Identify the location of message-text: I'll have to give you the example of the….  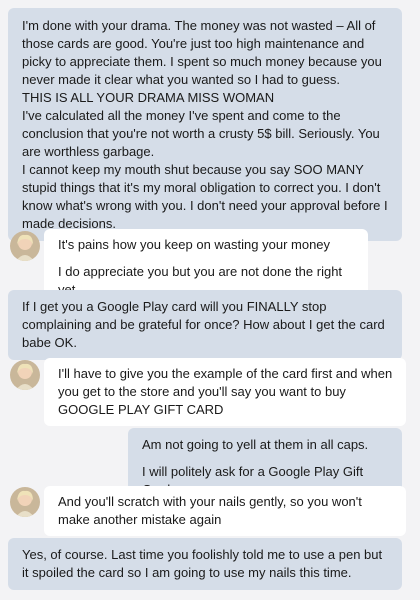
(225, 391).